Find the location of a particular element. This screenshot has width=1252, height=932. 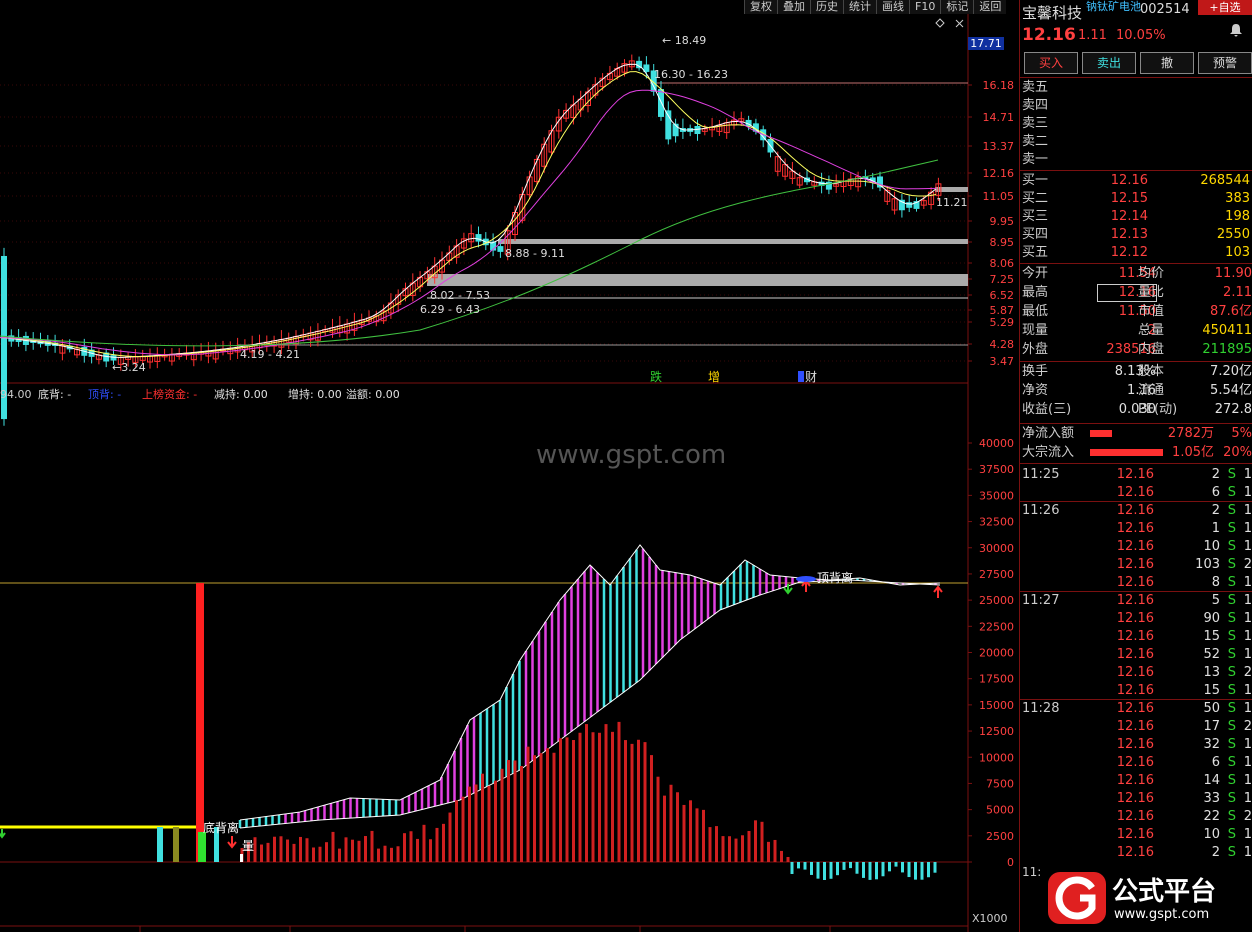

volume-axis-label: 7500 is located at coordinates (1000, 783).